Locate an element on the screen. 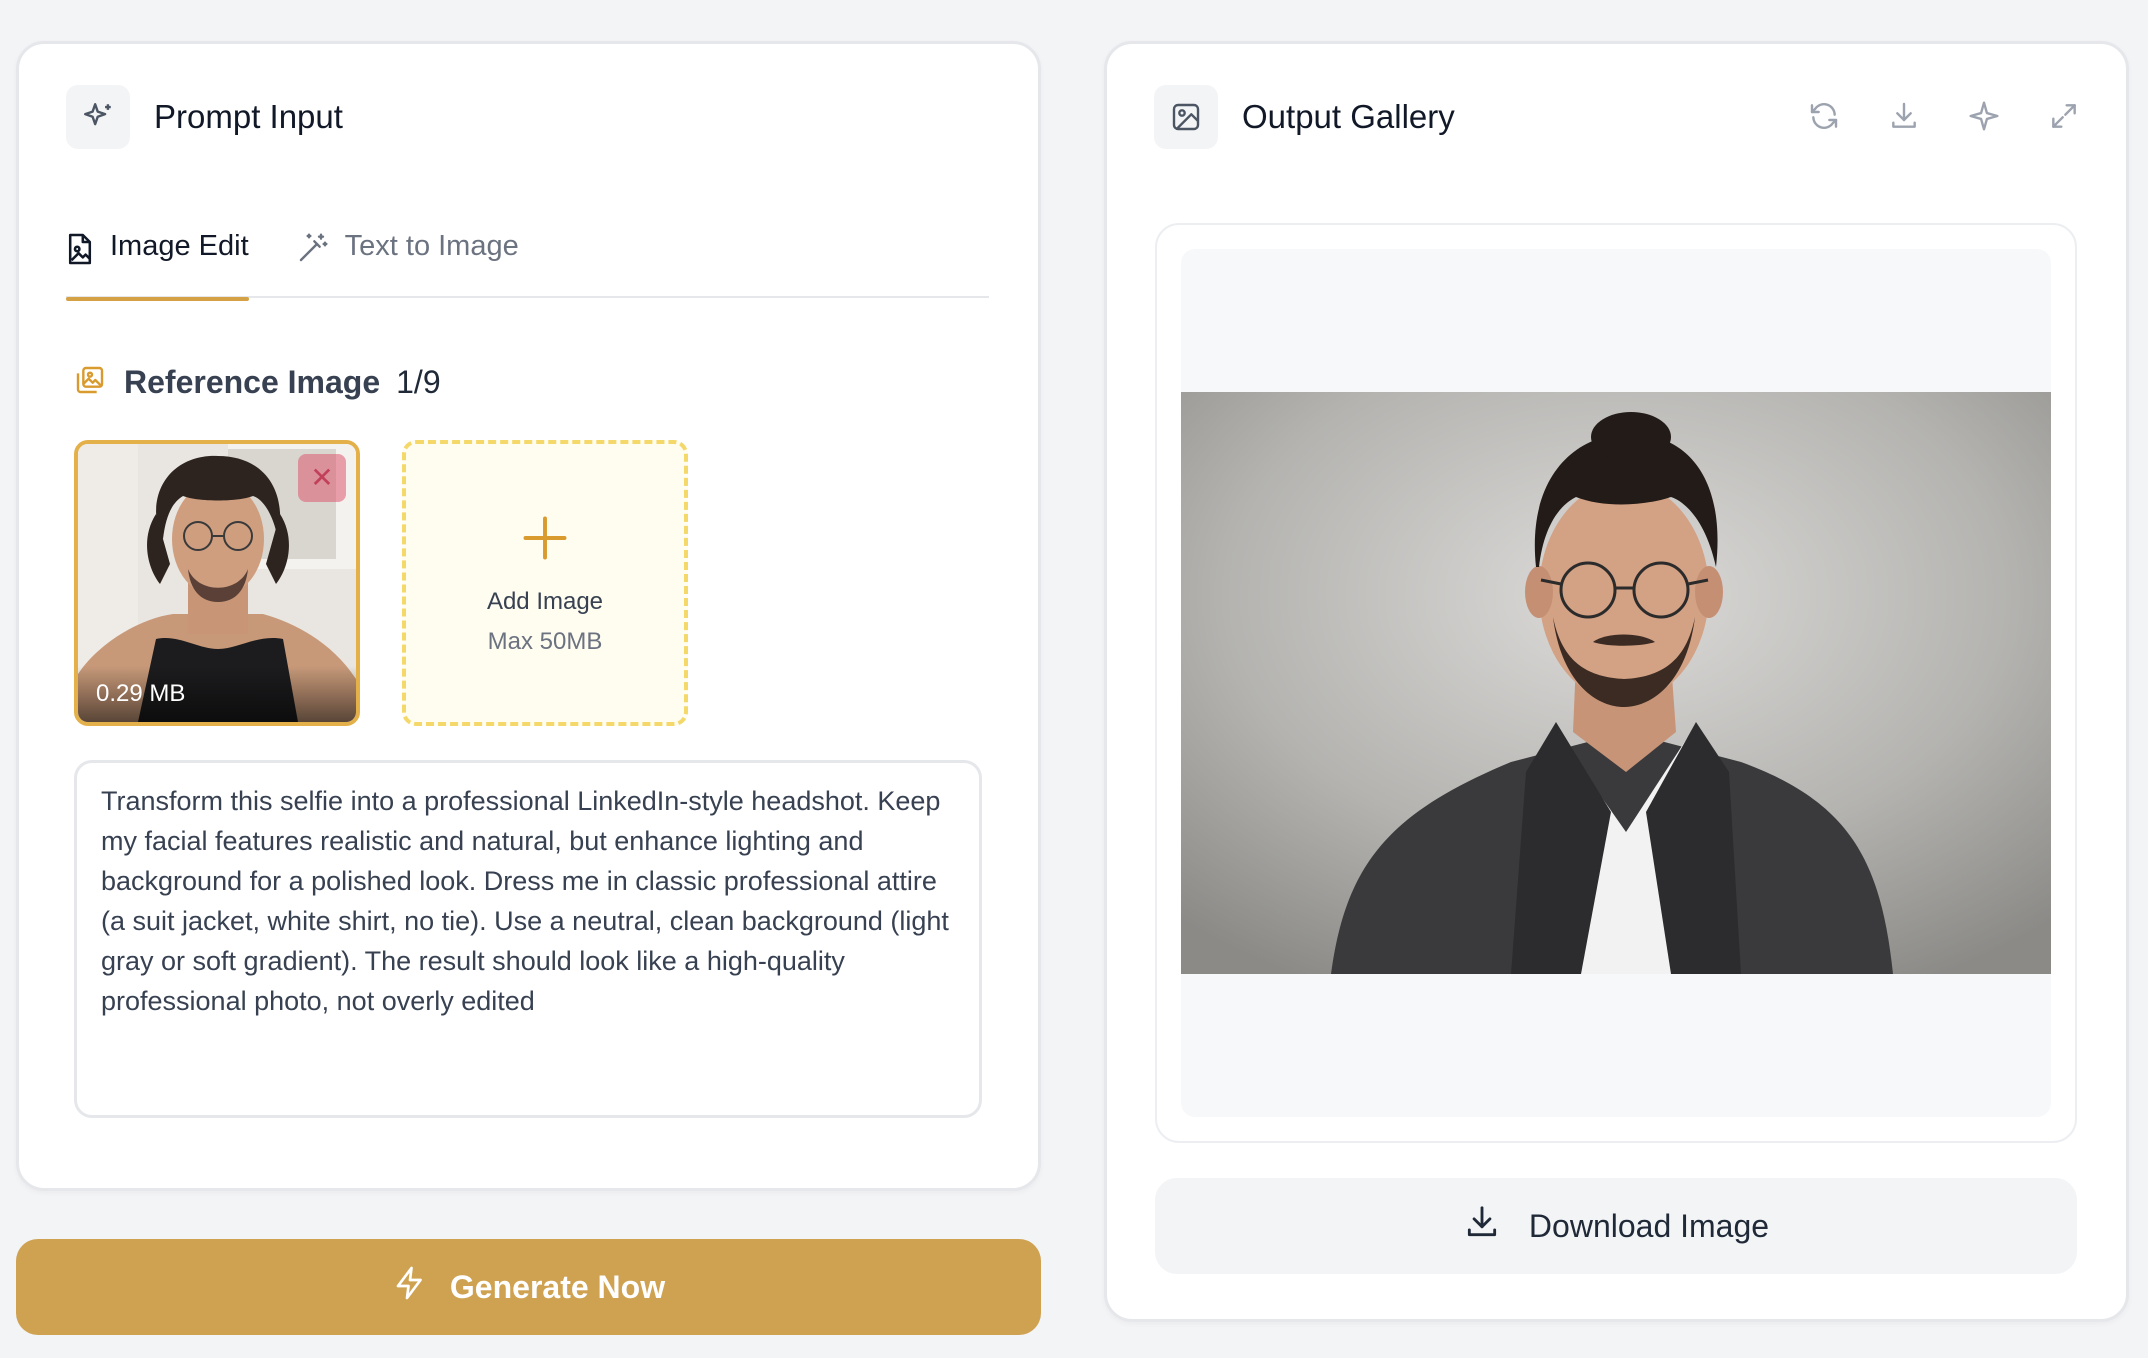  refresh-icon is located at coordinates (1824, 116).